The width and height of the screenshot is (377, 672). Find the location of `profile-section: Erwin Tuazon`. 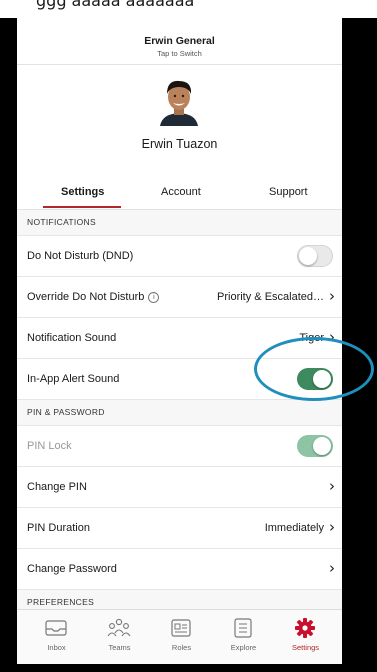

profile-section: Erwin Tuazon is located at coordinates (179, 120).